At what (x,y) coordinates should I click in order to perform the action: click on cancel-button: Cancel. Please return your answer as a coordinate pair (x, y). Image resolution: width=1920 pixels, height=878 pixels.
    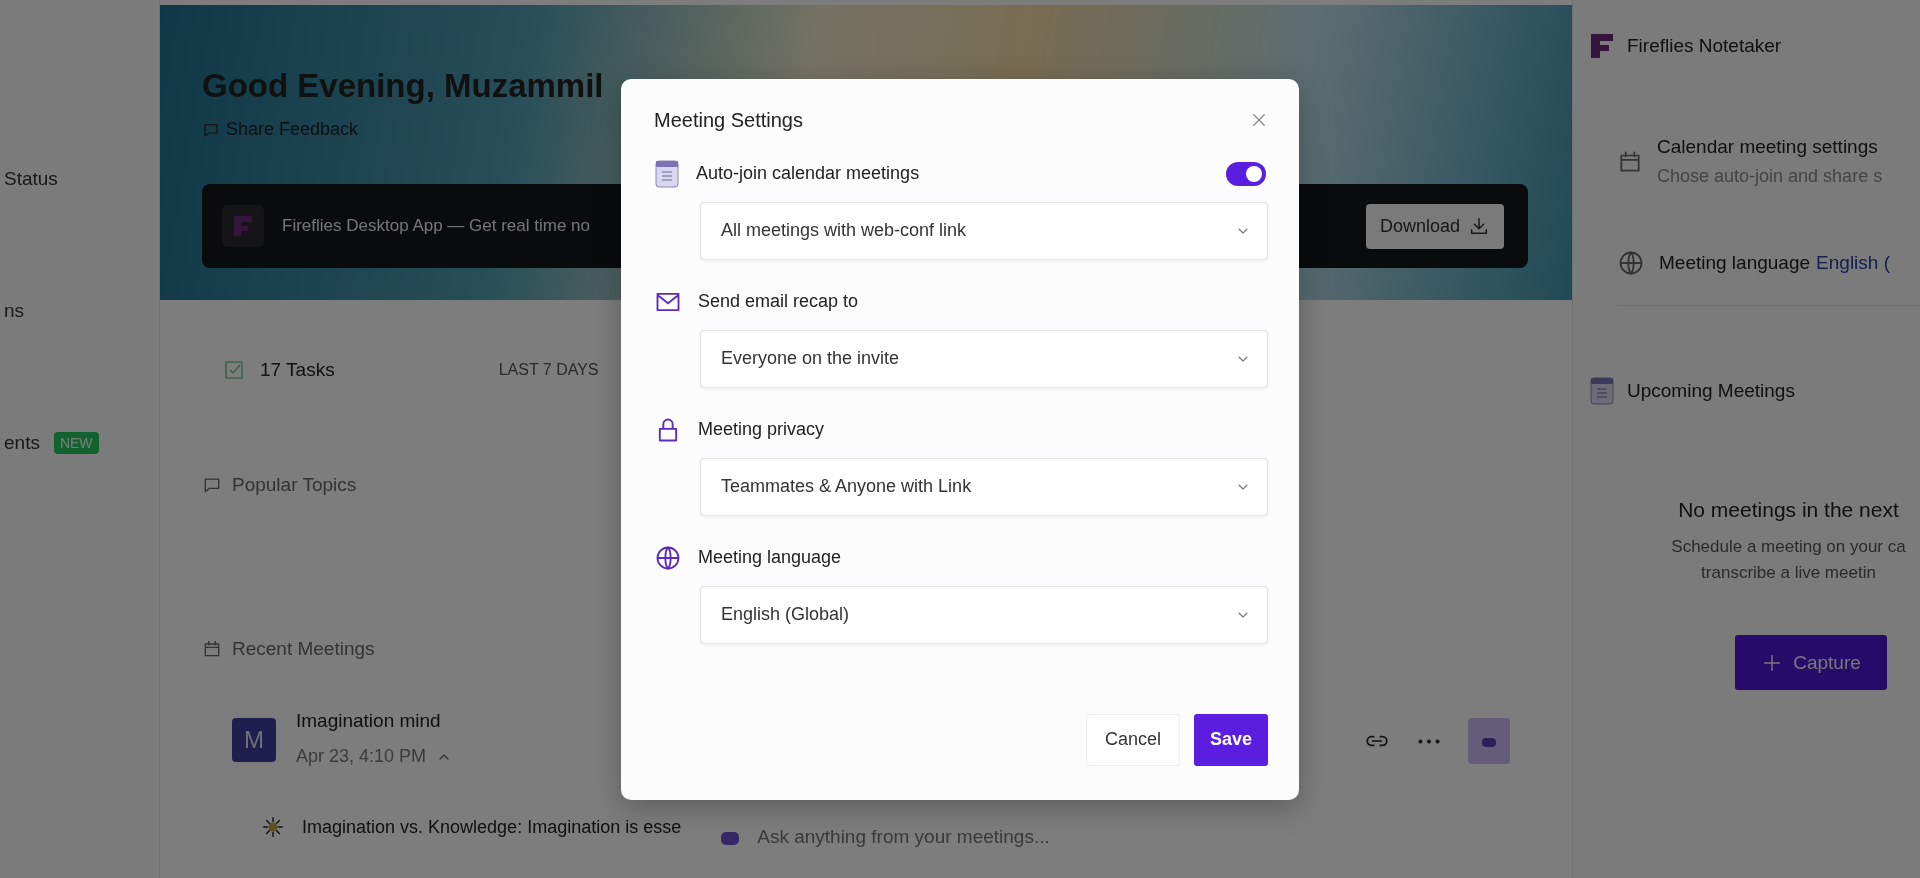
    Looking at the image, I should click on (1132, 739).